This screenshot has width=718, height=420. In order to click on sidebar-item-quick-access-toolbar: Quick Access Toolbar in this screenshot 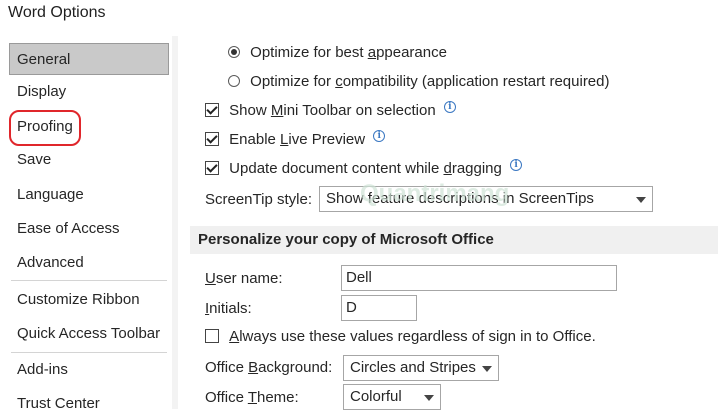, I will do `click(88, 334)`.